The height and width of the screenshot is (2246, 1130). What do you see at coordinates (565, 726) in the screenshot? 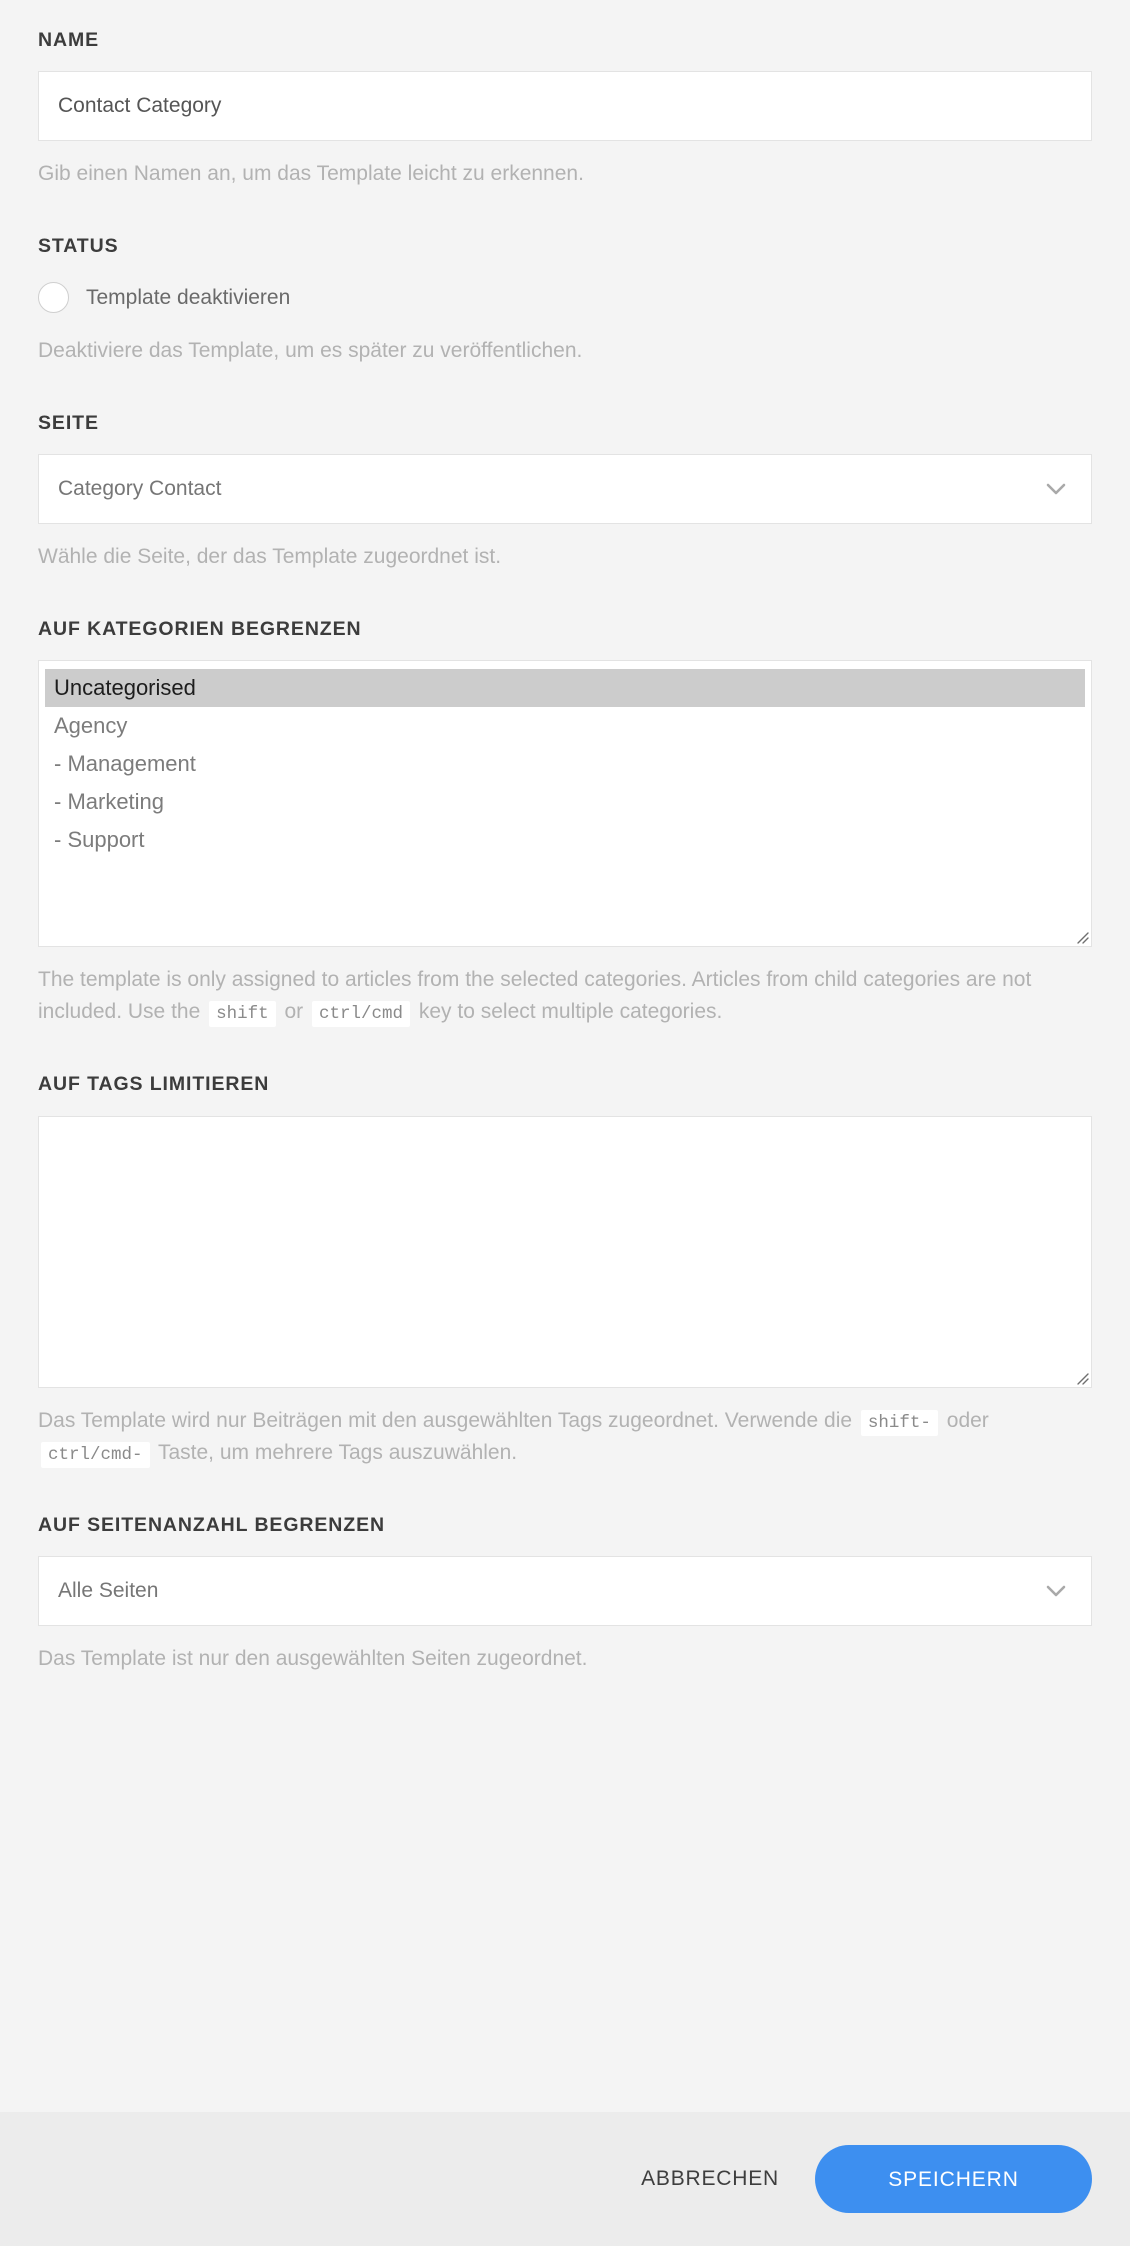
I see `list-item: Agency` at bounding box center [565, 726].